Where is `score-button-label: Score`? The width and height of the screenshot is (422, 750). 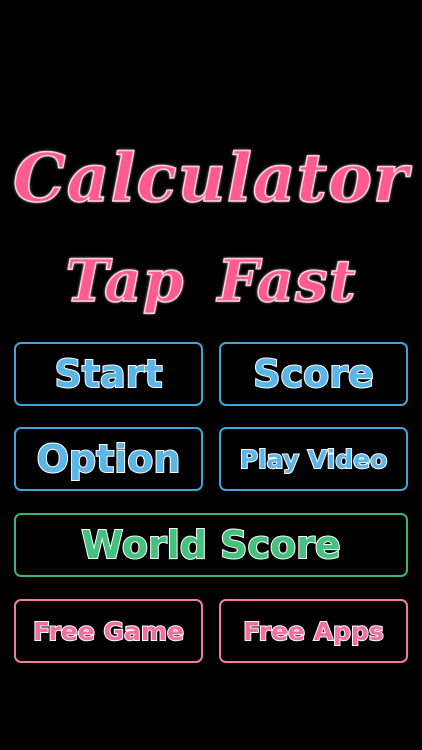
score-button-label: Score is located at coordinates (313, 374).